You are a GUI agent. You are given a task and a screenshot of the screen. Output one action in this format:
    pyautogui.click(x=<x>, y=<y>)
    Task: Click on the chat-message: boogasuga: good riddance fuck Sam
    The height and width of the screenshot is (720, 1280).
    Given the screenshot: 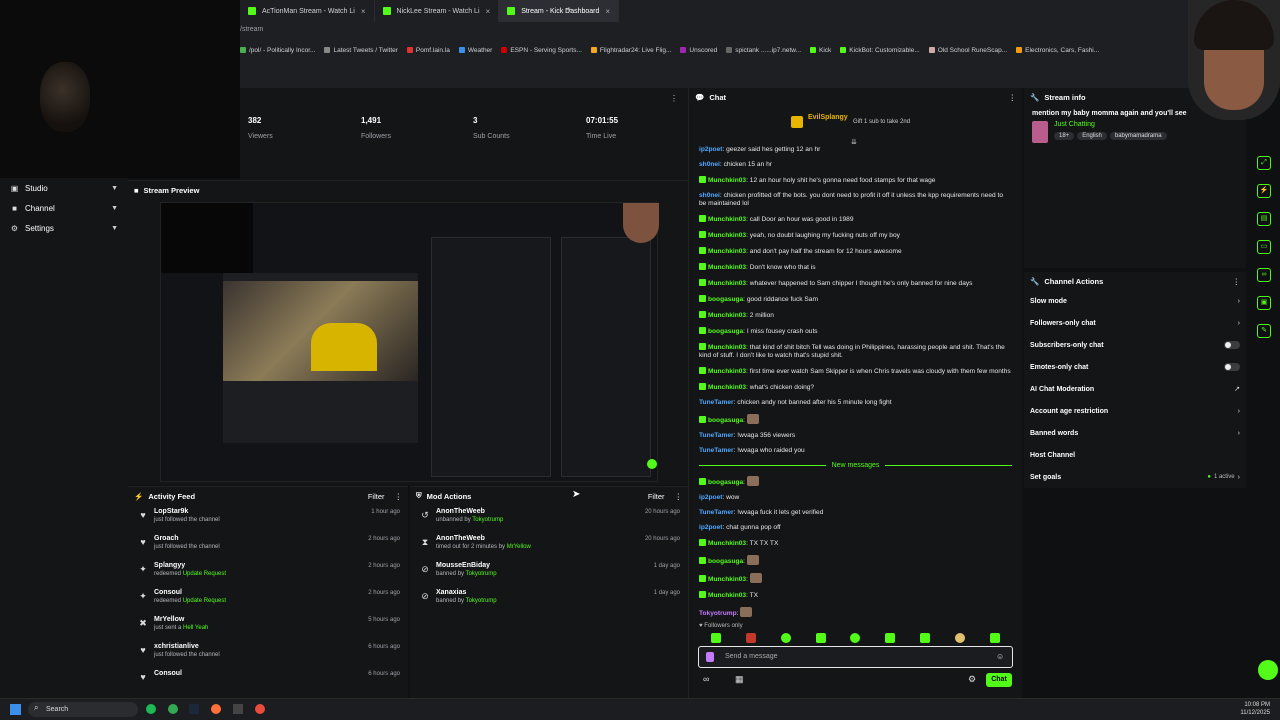 What is the action you would take?
    pyautogui.click(x=855, y=299)
    